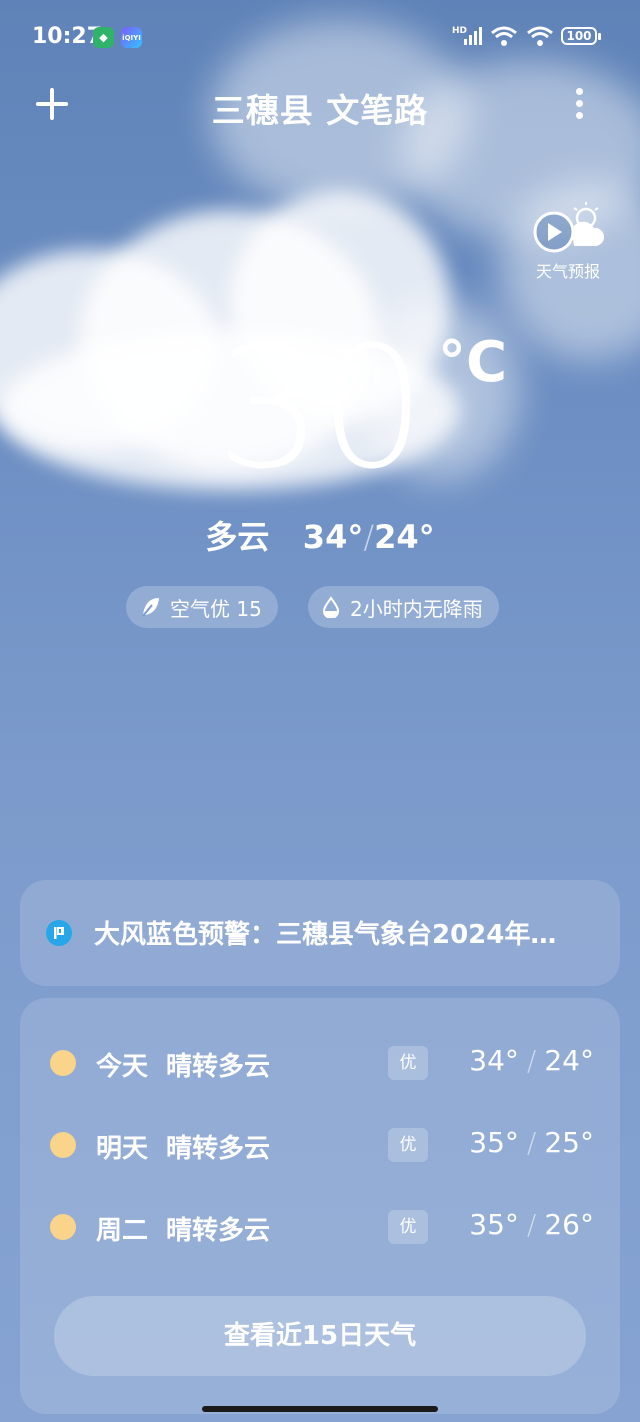 The image size is (640, 1422). What do you see at coordinates (131, 37) in the screenshot?
I see `iqiyi-icon: iQIYI` at bounding box center [131, 37].